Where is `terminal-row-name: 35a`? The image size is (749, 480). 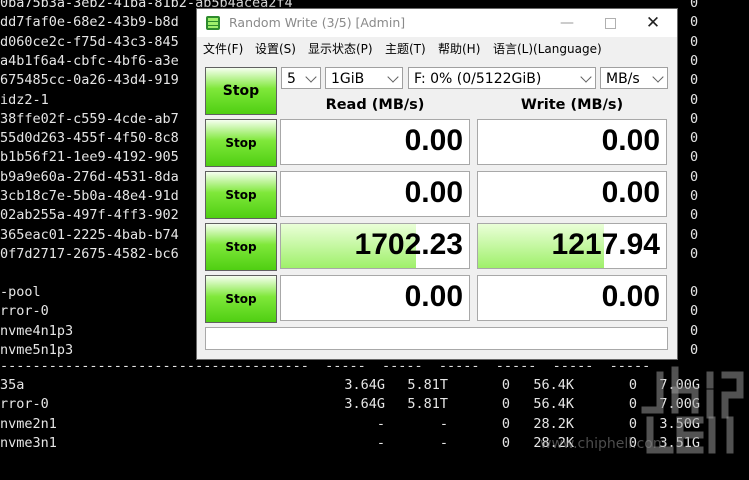 terminal-row-name: 35a is located at coordinates (12, 385).